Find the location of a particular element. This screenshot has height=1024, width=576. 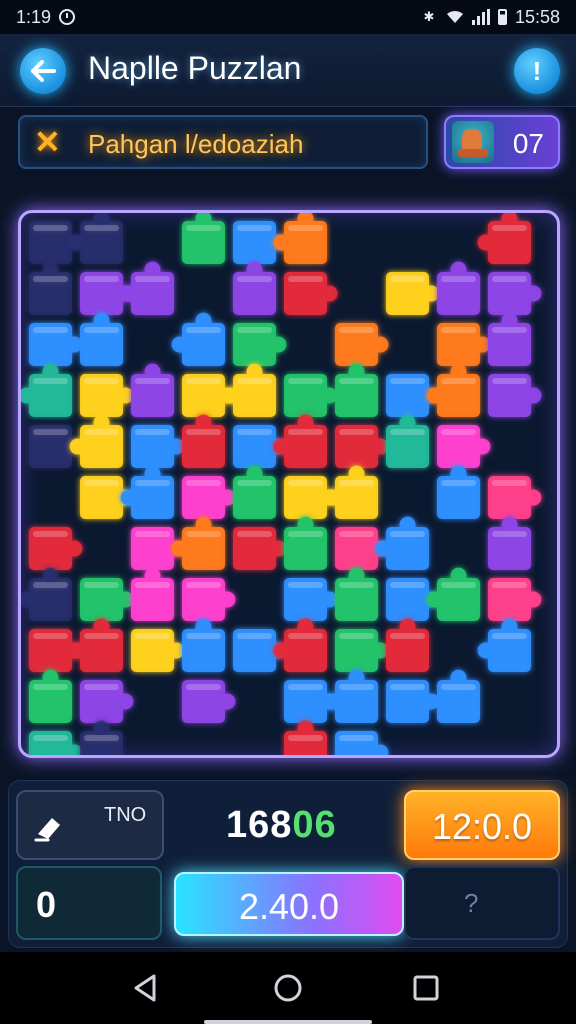

home-indicator is located at coordinates (288, 1022).